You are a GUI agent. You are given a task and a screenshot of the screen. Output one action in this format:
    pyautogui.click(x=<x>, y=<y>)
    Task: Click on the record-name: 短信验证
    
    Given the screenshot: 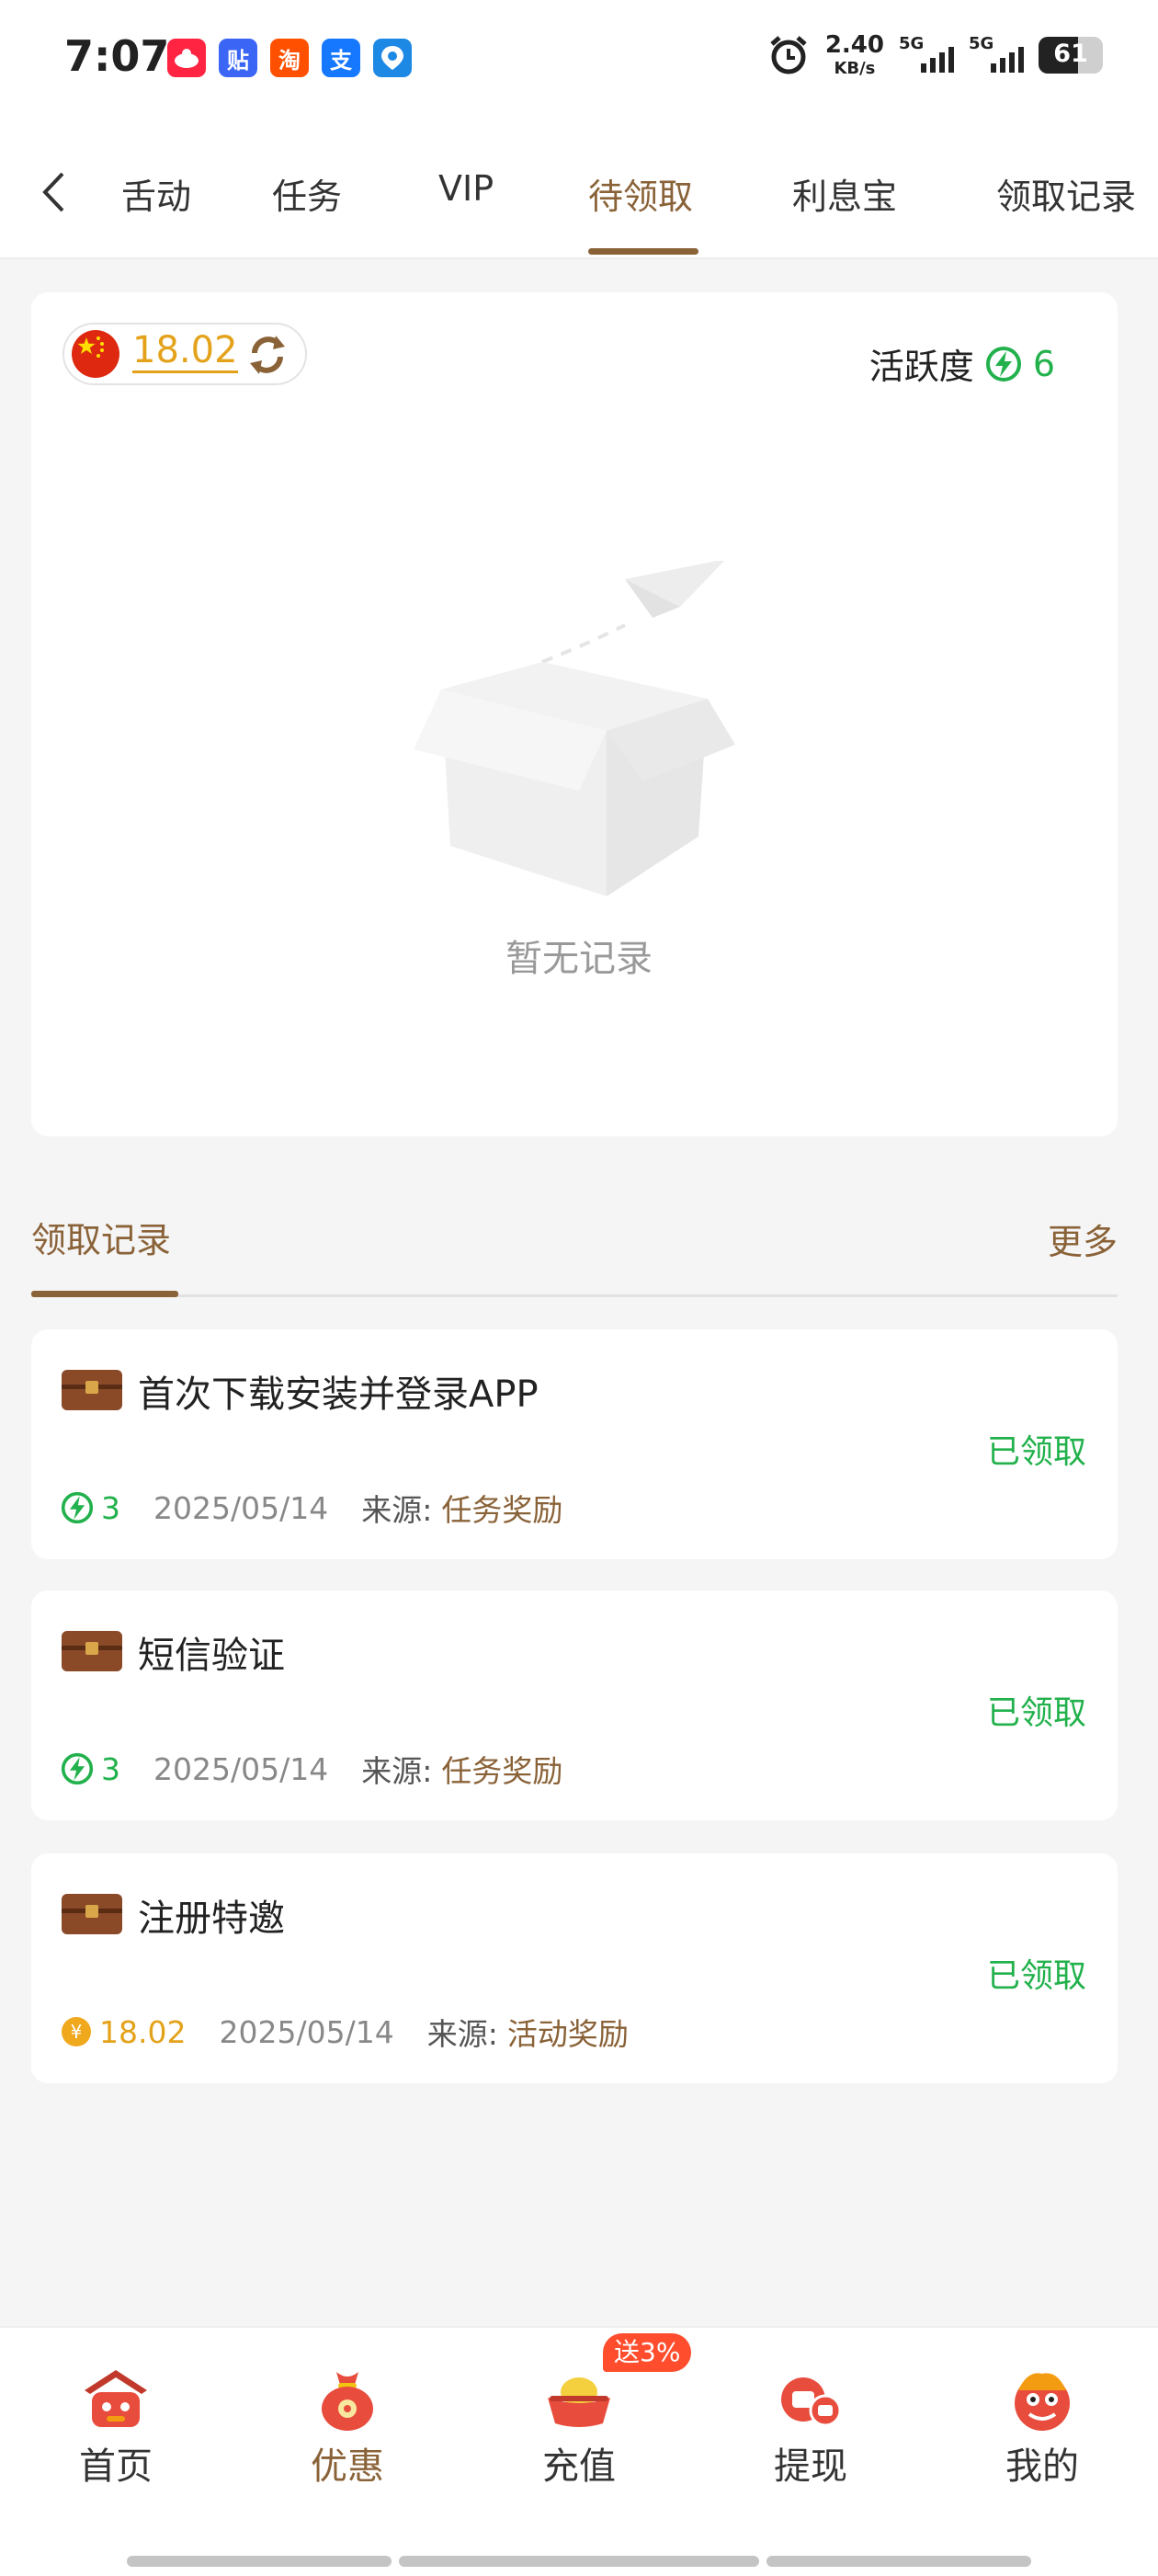 What is the action you would take?
    pyautogui.click(x=211, y=1656)
    